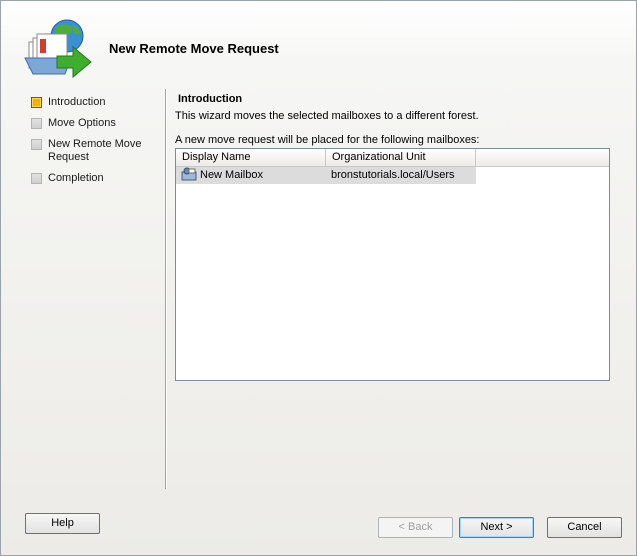  What do you see at coordinates (82, 123) in the screenshot?
I see `step-label: Move Options` at bounding box center [82, 123].